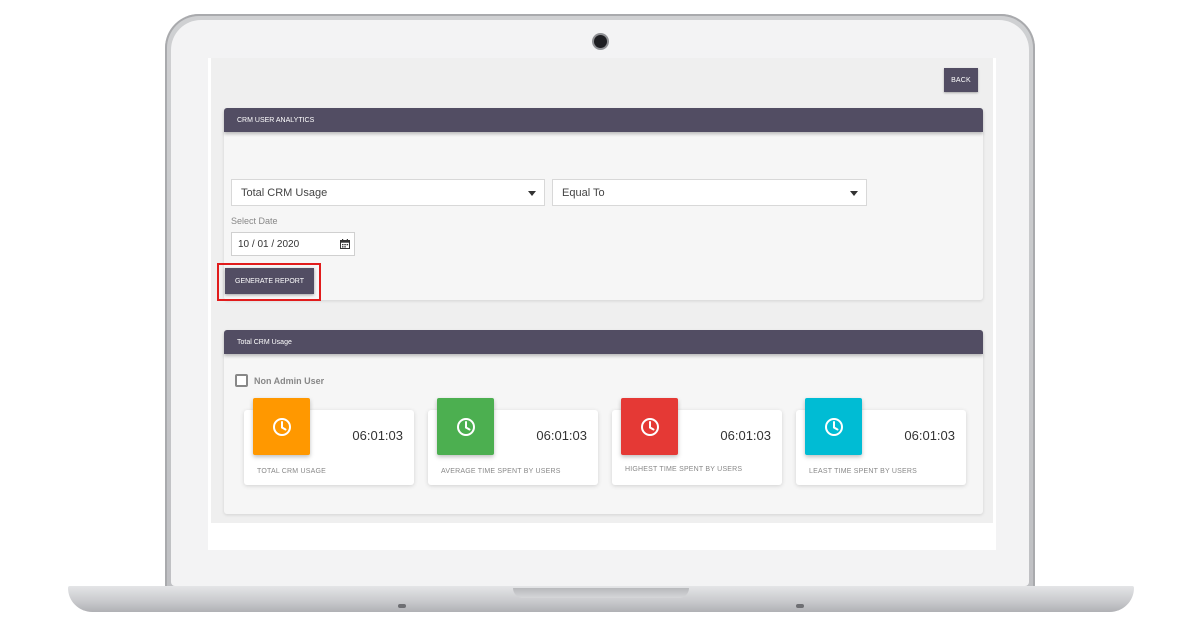  Describe the element at coordinates (345, 244) in the screenshot. I see `calendar-icon` at that location.